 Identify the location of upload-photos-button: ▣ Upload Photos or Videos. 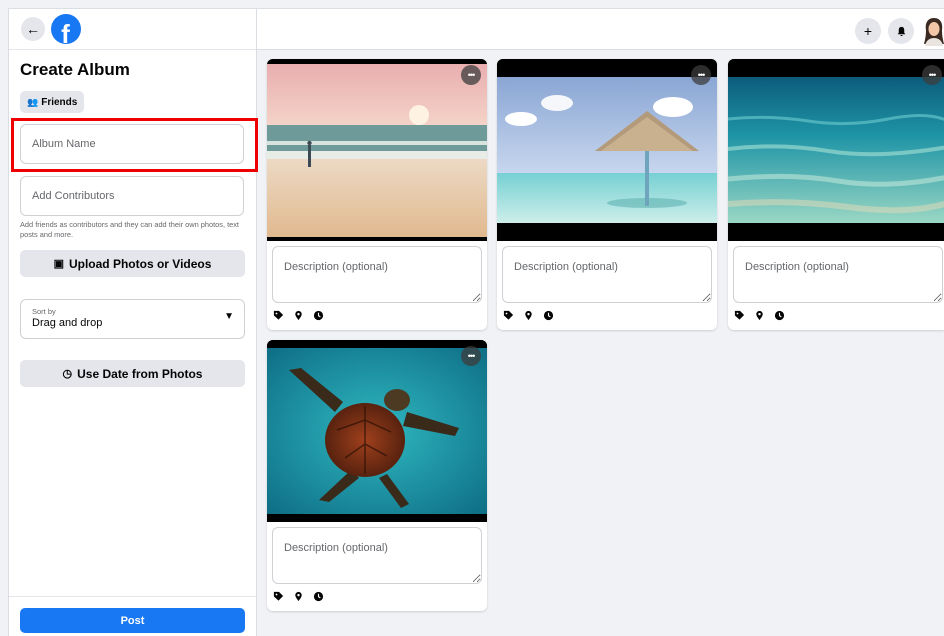
(132, 263).